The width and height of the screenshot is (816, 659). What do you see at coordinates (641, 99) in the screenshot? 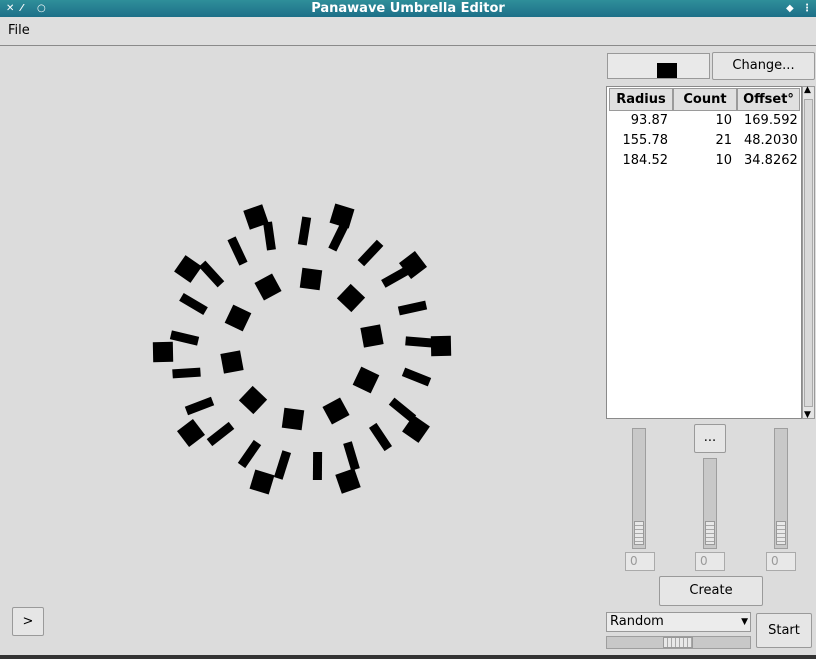
I see `column-header-radius: Radius` at bounding box center [641, 99].